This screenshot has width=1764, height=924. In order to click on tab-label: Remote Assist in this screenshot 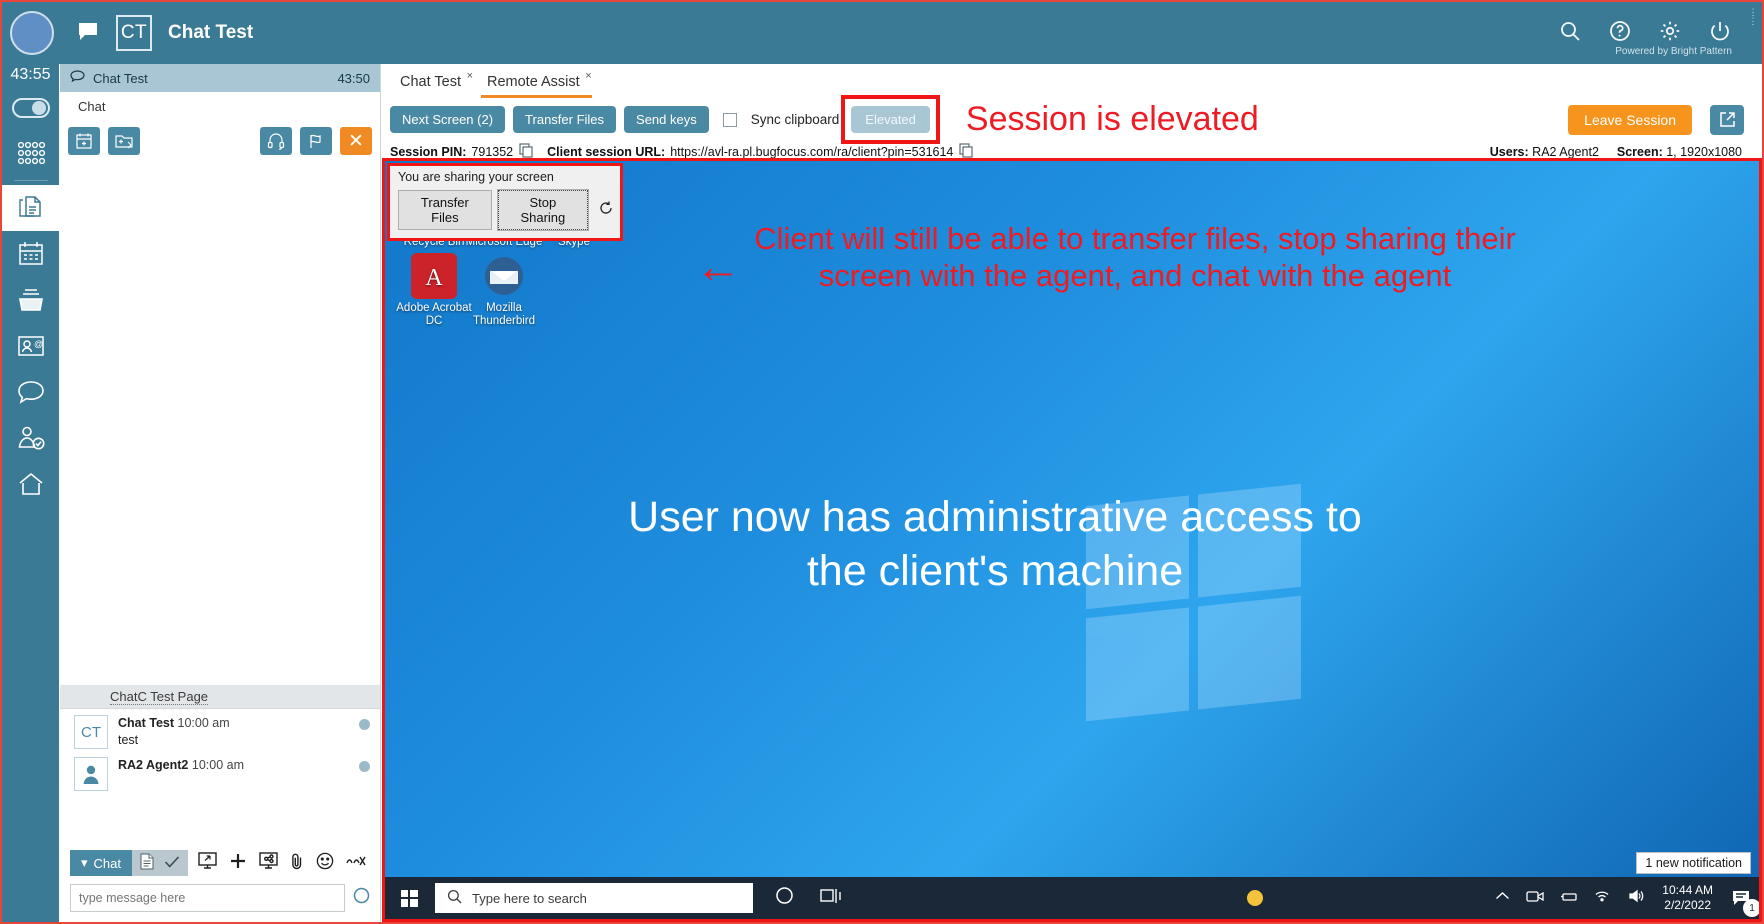, I will do `click(533, 82)`.